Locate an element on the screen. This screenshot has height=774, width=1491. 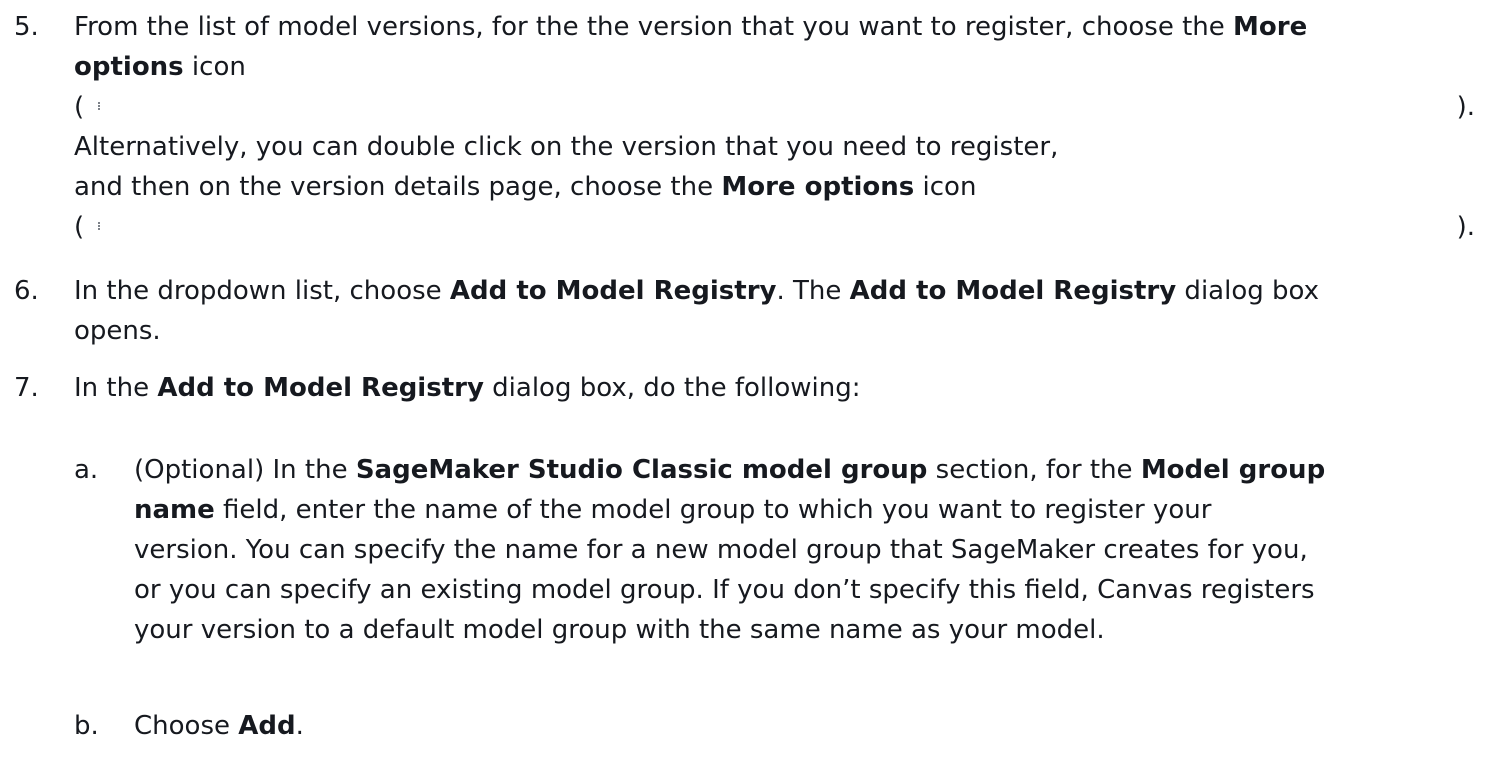
substep-letter: a. is located at coordinates (86, 470).